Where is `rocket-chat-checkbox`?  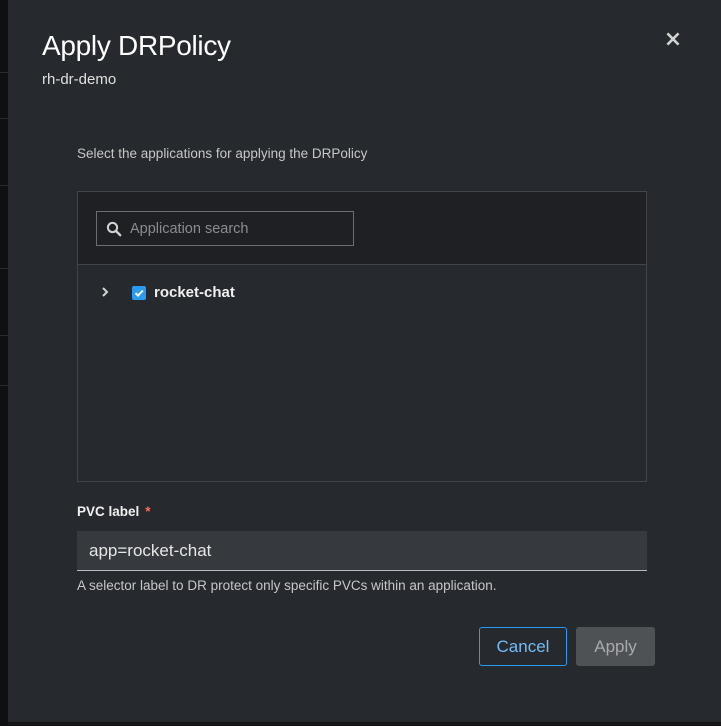 rocket-chat-checkbox is located at coordinates (139, 293).